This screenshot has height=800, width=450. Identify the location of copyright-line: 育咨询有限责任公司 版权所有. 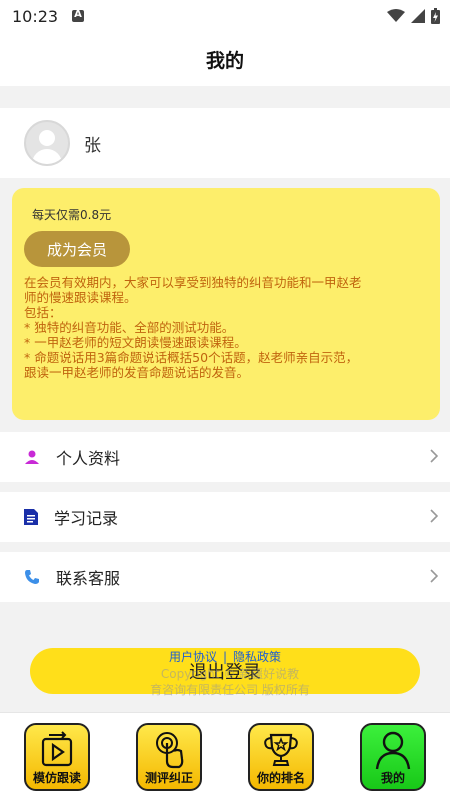
(230, 690).